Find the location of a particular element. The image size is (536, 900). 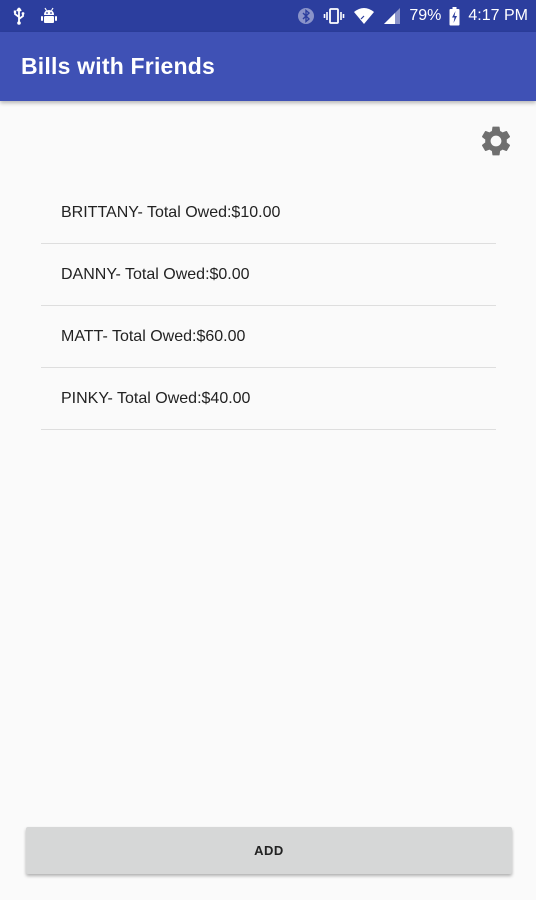

status-right-icons: 79% 4:17 PM is located at coordinates (412, 16).